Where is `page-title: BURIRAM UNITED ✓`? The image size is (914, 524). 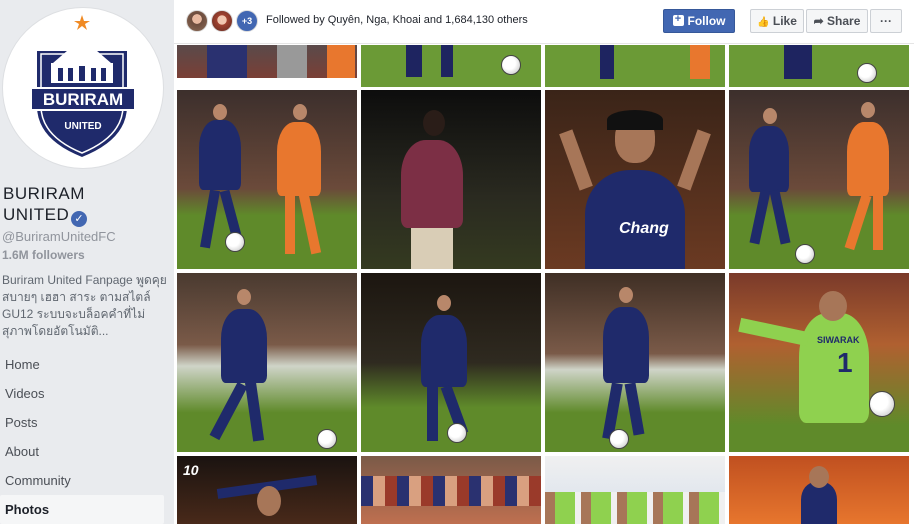 page-title: BURIRAM UNITED ✓ is located at coordinates (45, 205).